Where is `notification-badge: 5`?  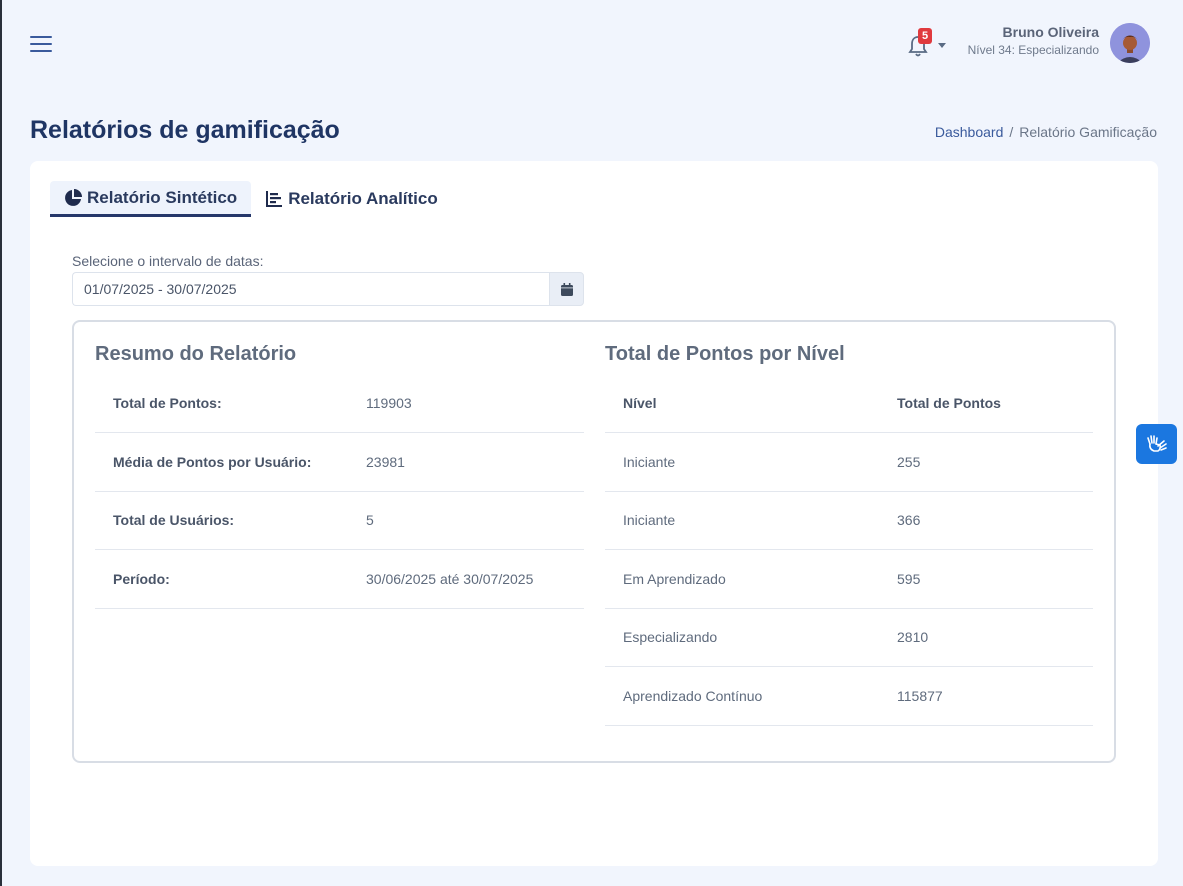 notification-badge: 5 is located at coordinates (925, 36).